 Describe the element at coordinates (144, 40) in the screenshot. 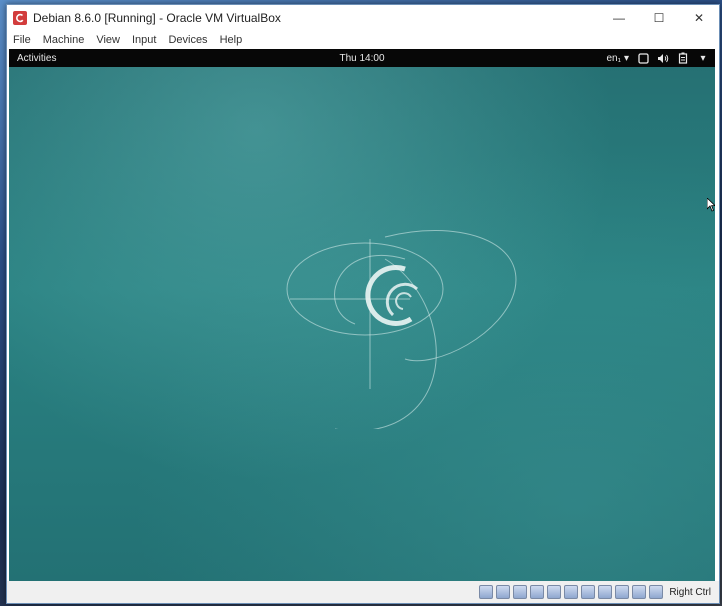

I see `menu-input: Input` at that location.